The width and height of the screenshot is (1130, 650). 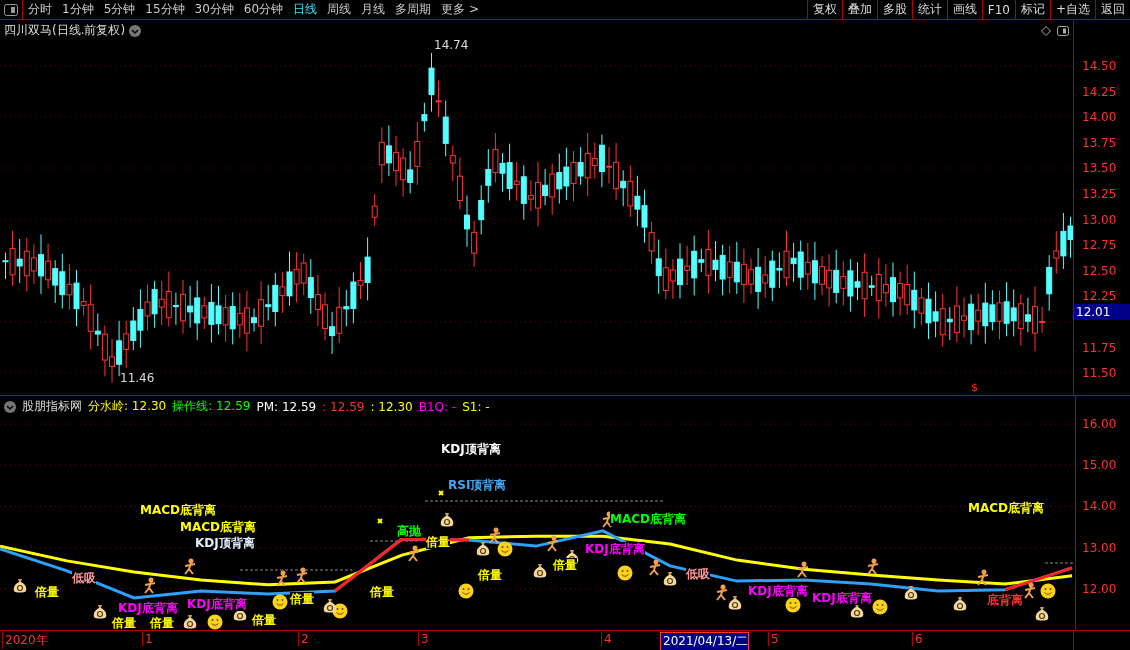 What do you see at coordinates (339, 9) in the screenshot?
I see `period-tab: 周线` at bounding box center [339, 9].